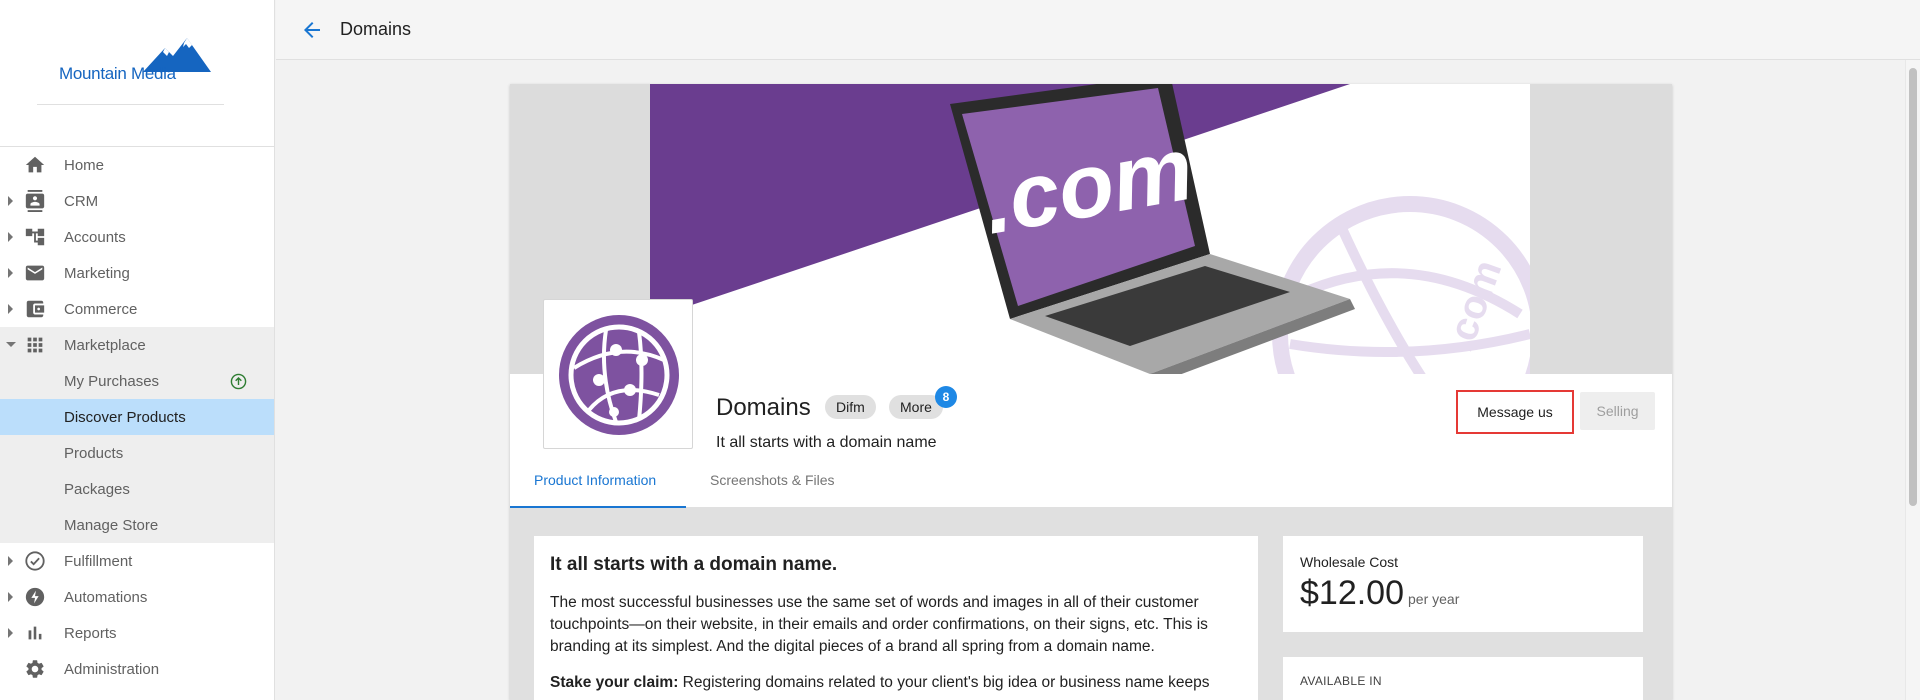  What do you see at coordinates (1463, 678) in the screenshot?
I see `availability-panel: AVAILABLE IN` at bounding box center [1463, 678].